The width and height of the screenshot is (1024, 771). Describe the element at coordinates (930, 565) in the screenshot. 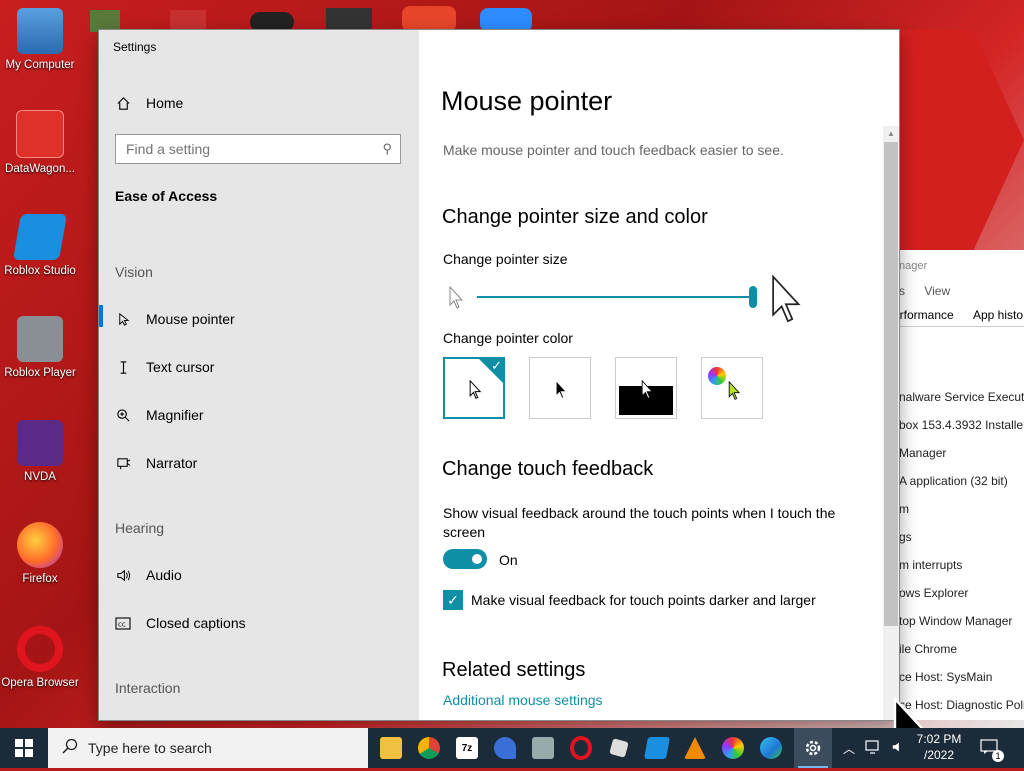

I see `process-row: m interrupts` at that location.